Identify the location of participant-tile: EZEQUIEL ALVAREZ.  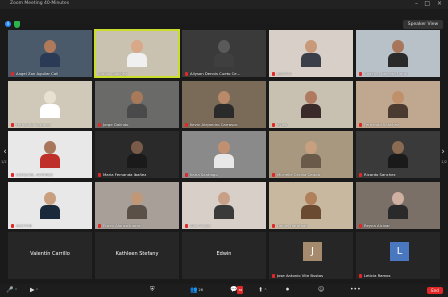
(50, 154).